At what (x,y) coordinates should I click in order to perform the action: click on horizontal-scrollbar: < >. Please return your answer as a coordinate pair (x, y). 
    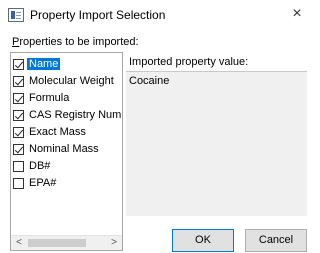
    Looking at the image, I should click on (66, 242).